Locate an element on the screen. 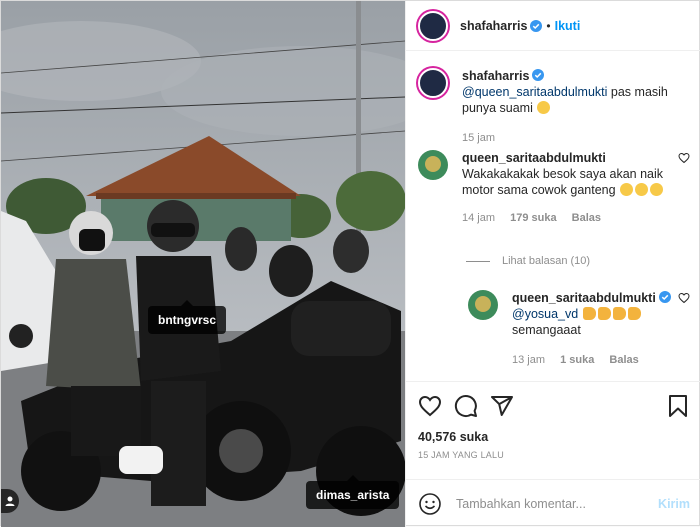 The width and height of the screenshot is (700, 527). post-date: 15 JAM YANG LALU is located at coordinates (554, 455).